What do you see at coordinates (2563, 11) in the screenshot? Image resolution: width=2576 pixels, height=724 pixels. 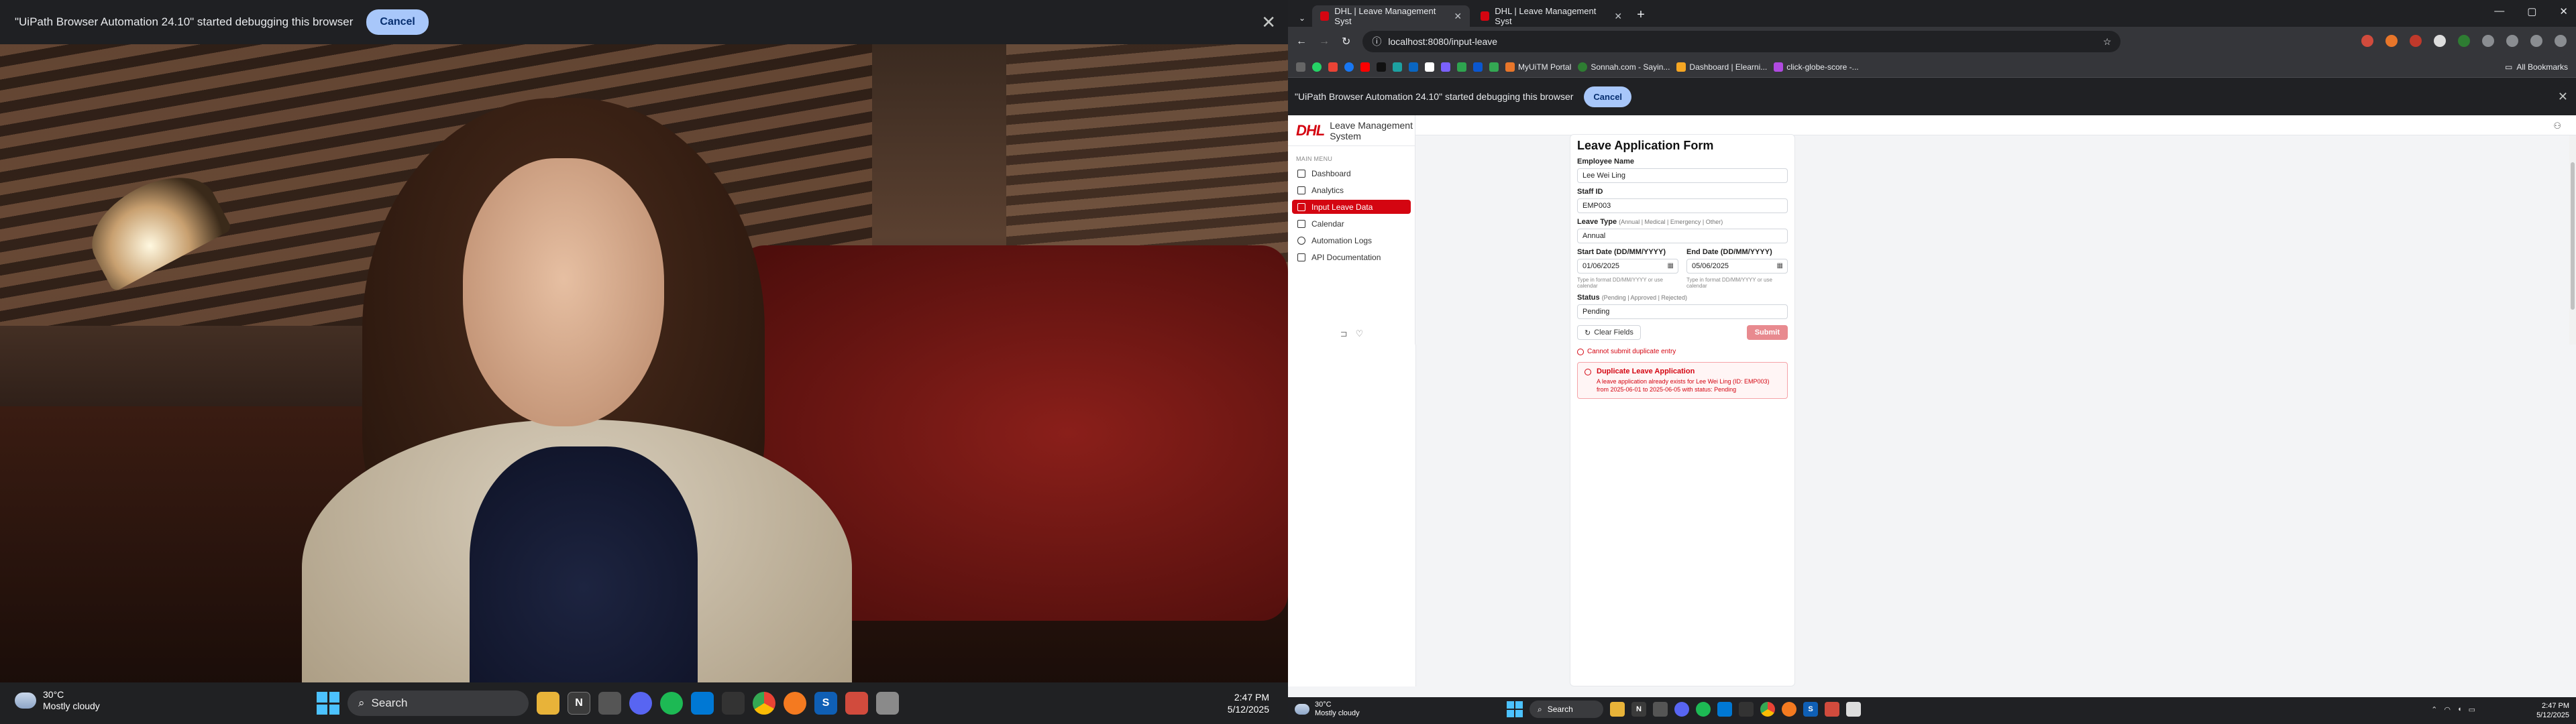 I see `window-close-icon: ✕` at bounding box center [2563, 11].